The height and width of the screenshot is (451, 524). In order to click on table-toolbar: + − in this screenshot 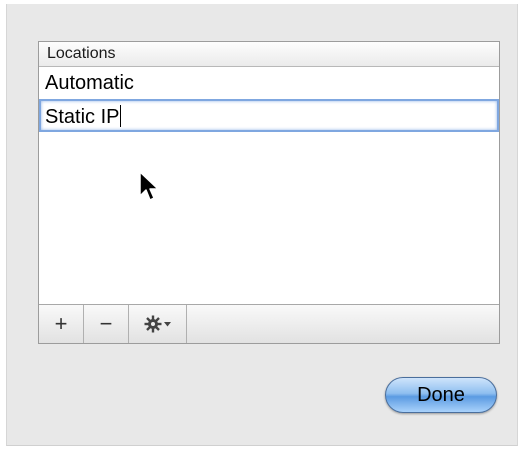, I will do `click(269, 323)`.